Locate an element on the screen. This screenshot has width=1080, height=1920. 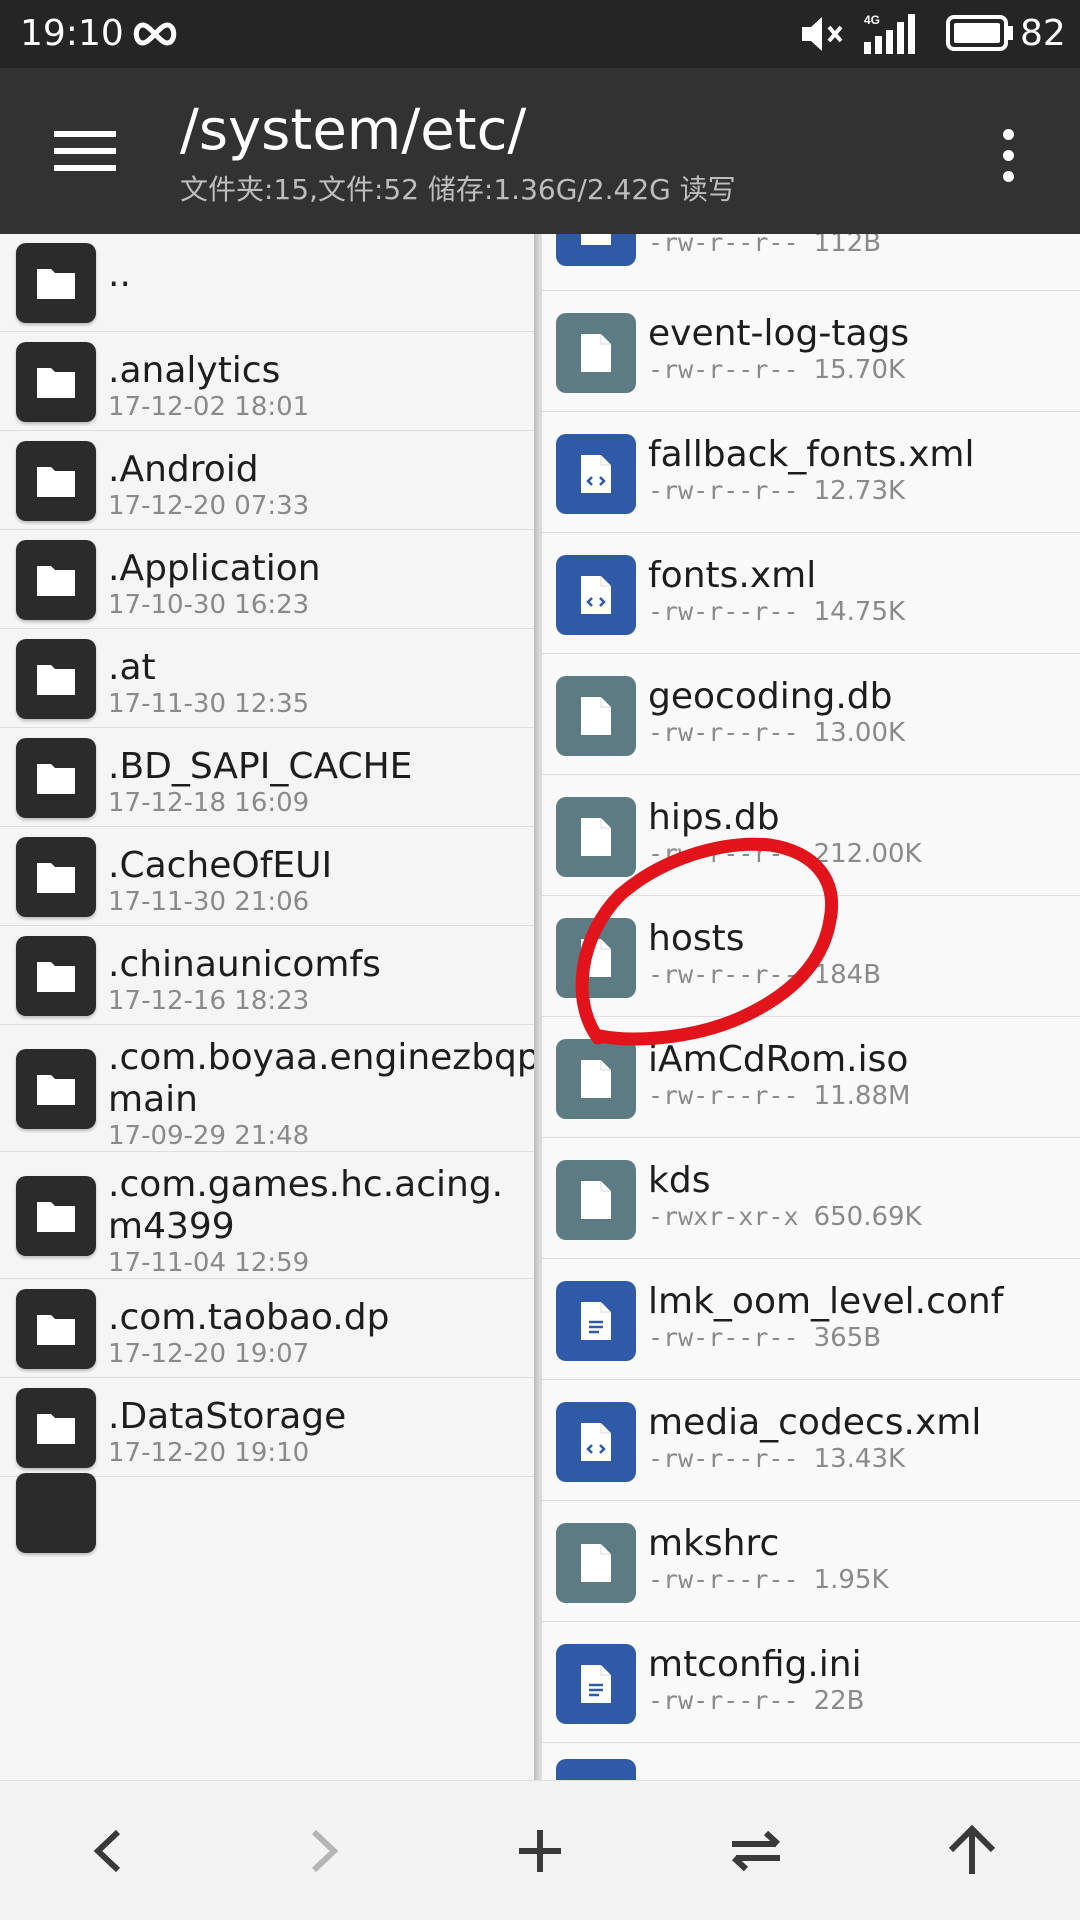
file-row: media_codecs.xml -rw-r--r-- 13.43K is located at coordinates (811, 1440).